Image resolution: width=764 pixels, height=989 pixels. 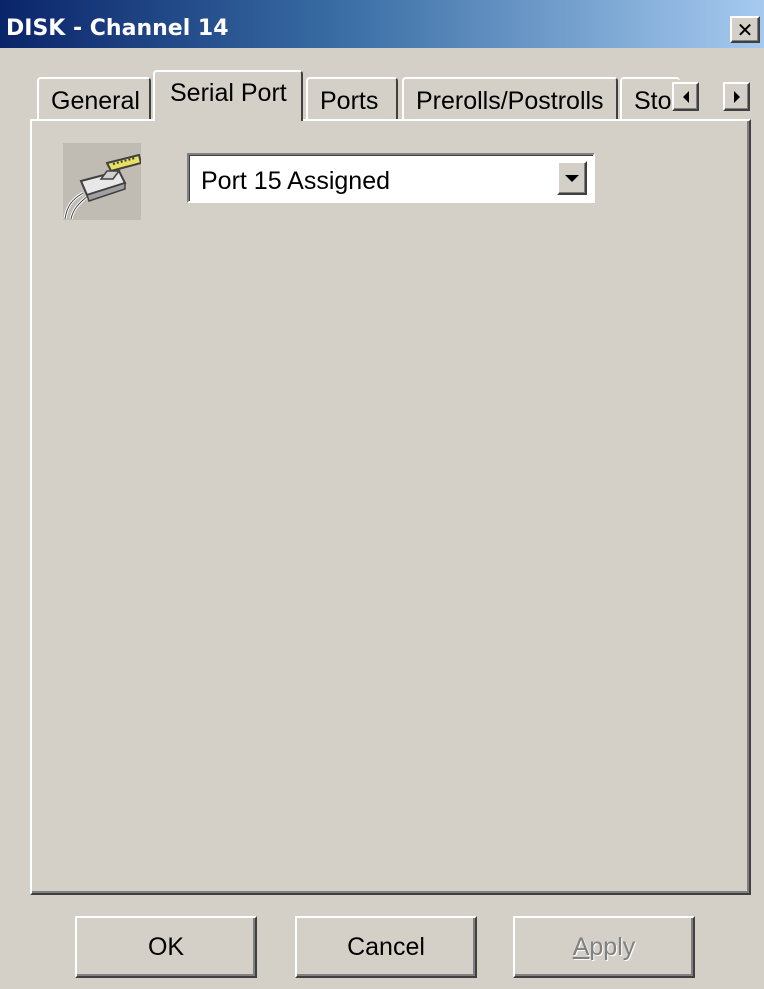 I want to click on serial-port-select-value: Port 15 Assigned, so click(x=296, y=181).